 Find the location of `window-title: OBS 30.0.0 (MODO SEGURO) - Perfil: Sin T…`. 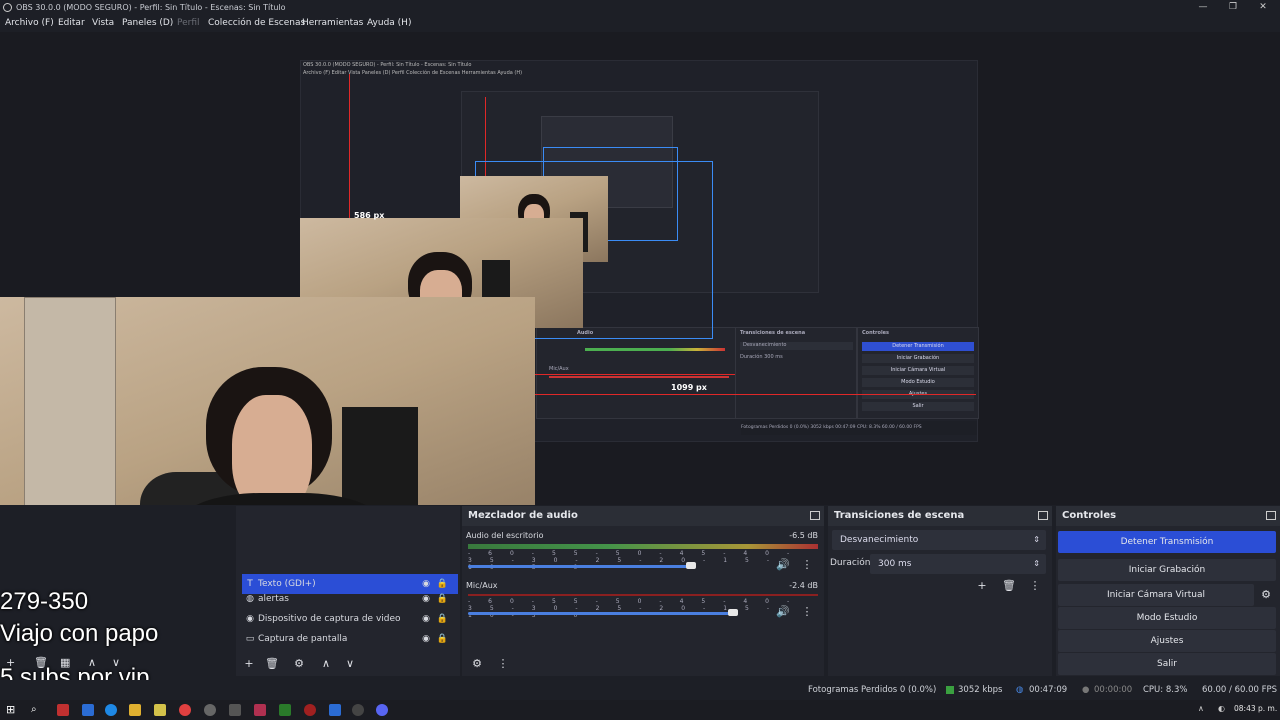

window-title: OBS 30.0.0 (MODO SEGURO) - Perfil: Sin T… is located at coordinates (151, 7).